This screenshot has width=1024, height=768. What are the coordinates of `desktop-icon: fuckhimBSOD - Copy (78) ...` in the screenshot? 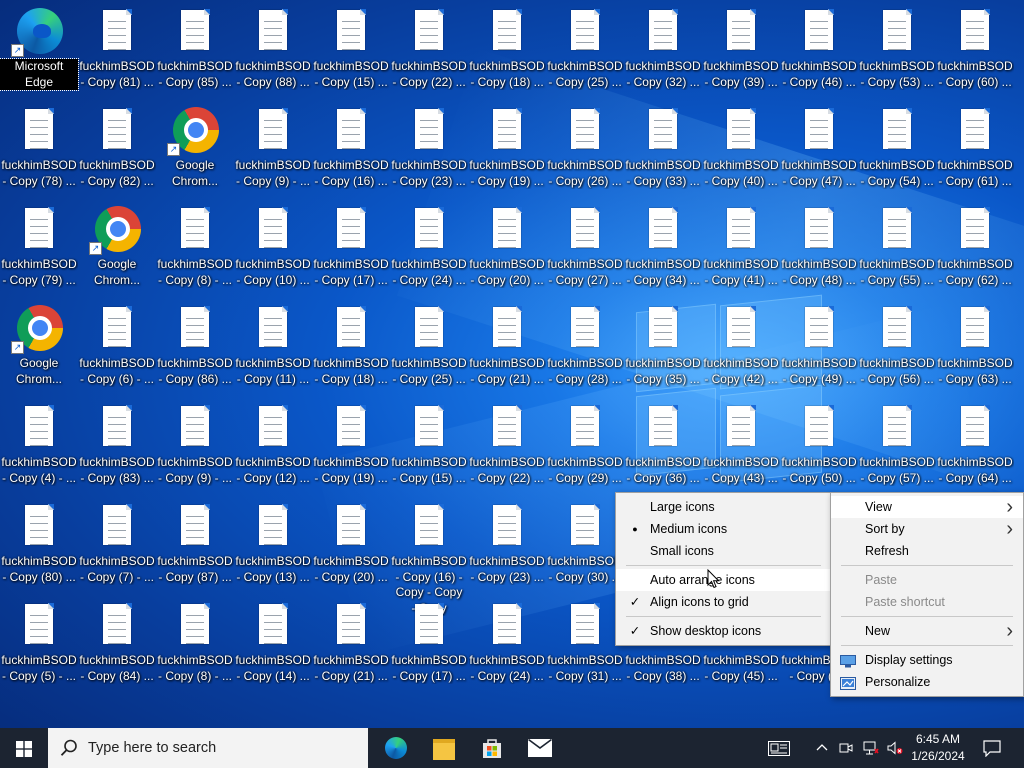 It's located at (39, 153).